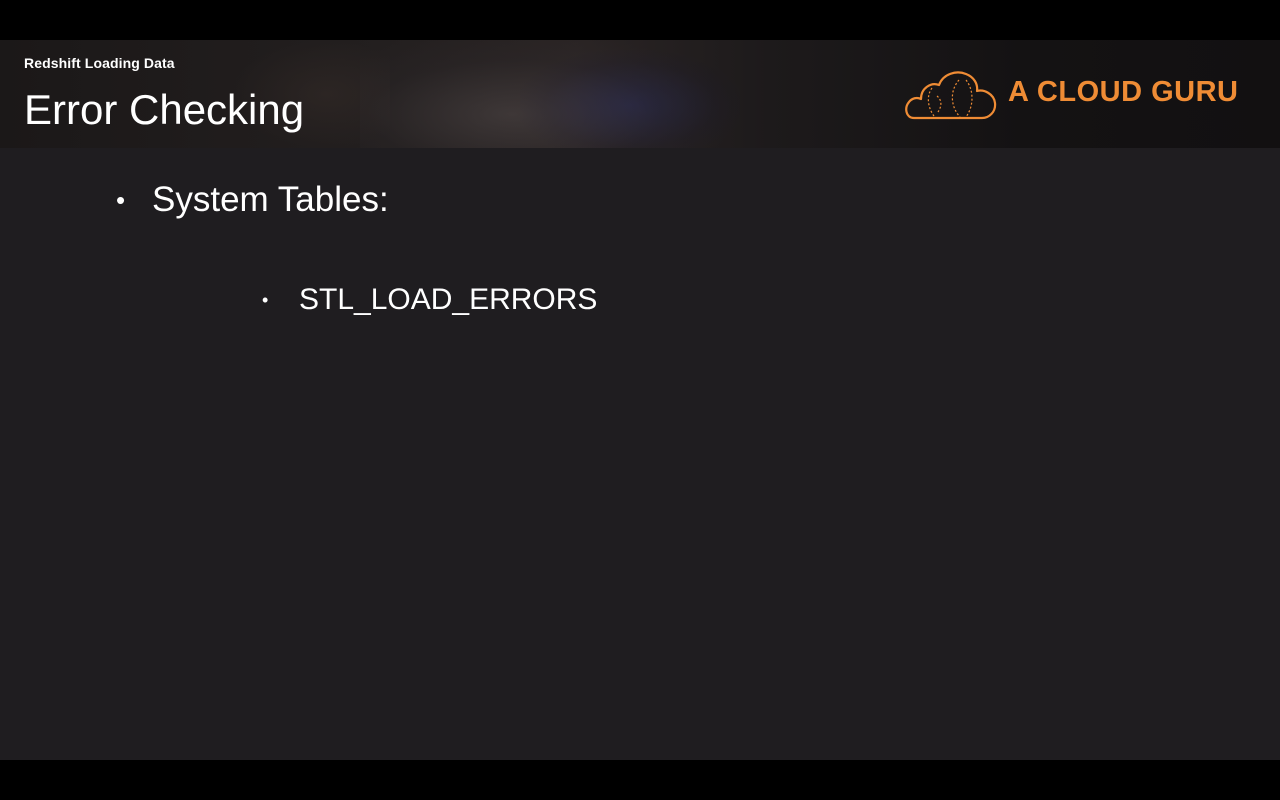 The image size is (1280, 800). Describe the element at coordinates (448, 299) in the screenshot. I see `bullet-text: STL_LOAD_ERRORS` at that location.